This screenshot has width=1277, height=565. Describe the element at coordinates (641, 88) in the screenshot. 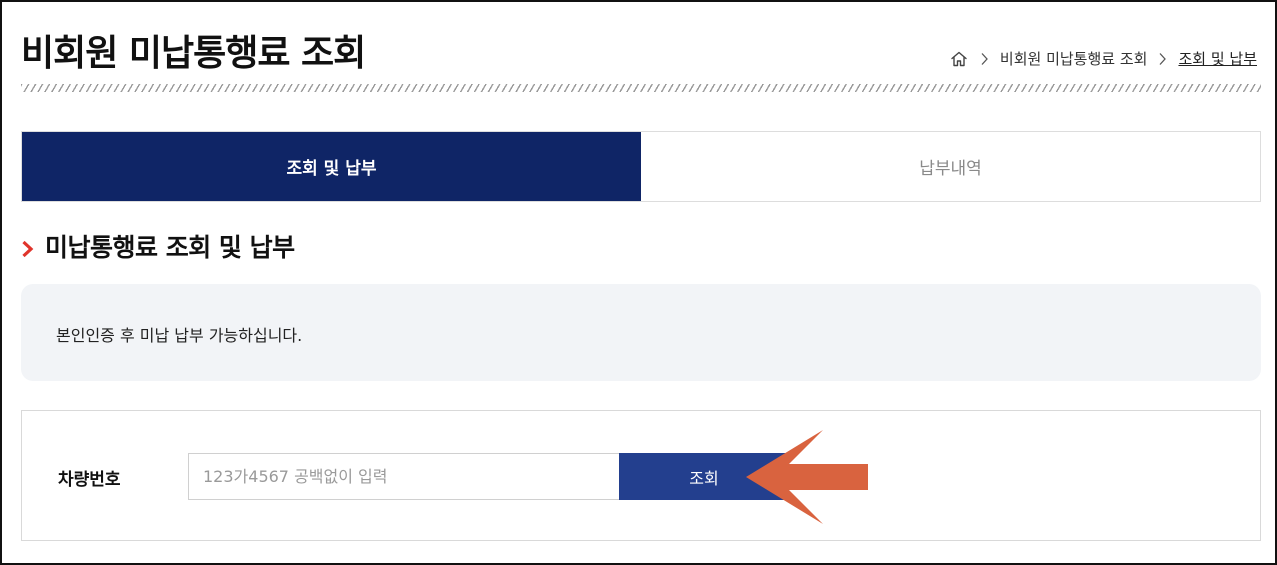

I see `title-divider` at that location.